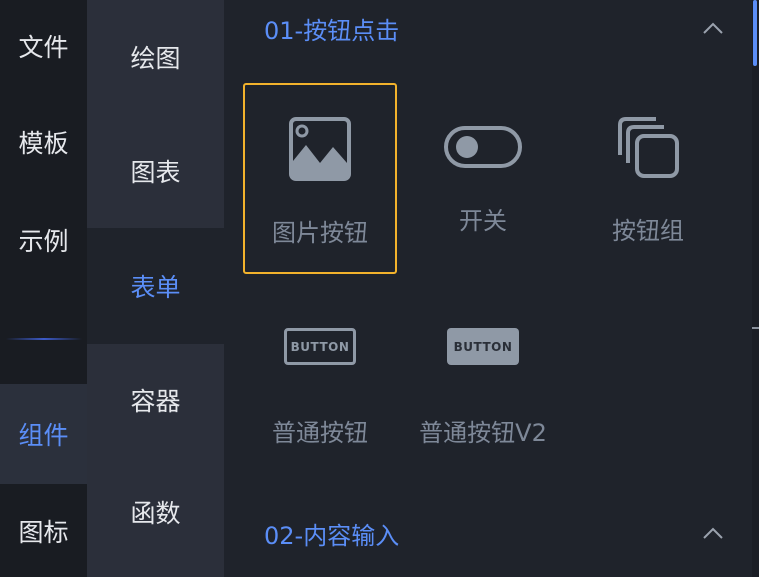  Describe the element at coordinates (648, 231) in the screenshot. I see `tile-label: 按钮组` at that location.